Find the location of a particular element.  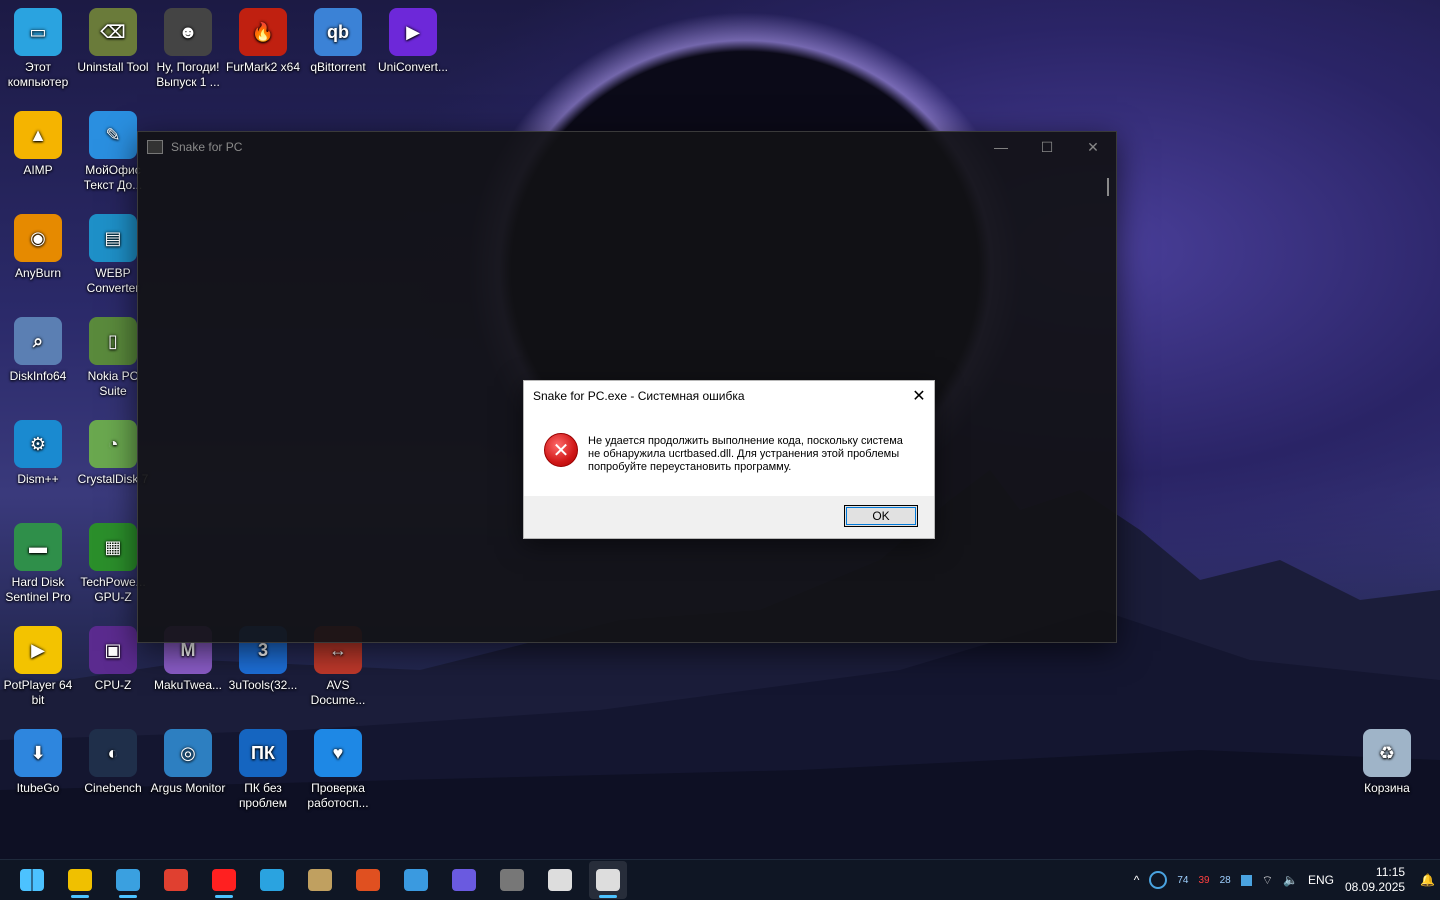

minimize-button: — is located at coordinates (1001, 147).